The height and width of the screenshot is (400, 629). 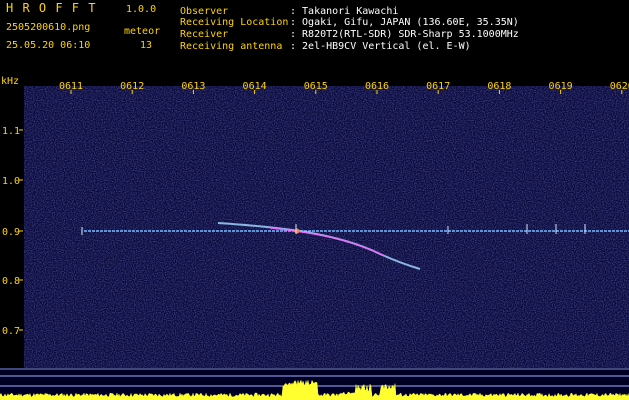 What do you see at coordinates (142, 31) in the screenshot?
I see `meteor-label: meteor` at bounding box center [142, 31].